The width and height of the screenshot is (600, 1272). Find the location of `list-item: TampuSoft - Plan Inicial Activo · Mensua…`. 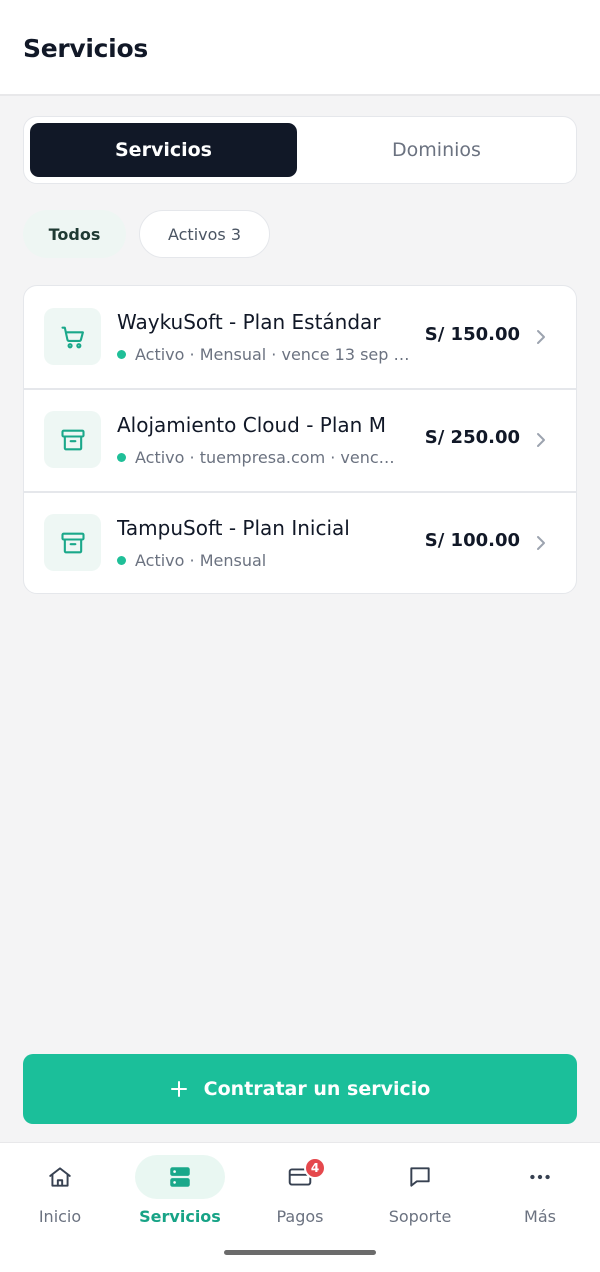

list-item: TampuSoft - Plan Inicial Activo · Mensua… is located at coordinates (299, 542).